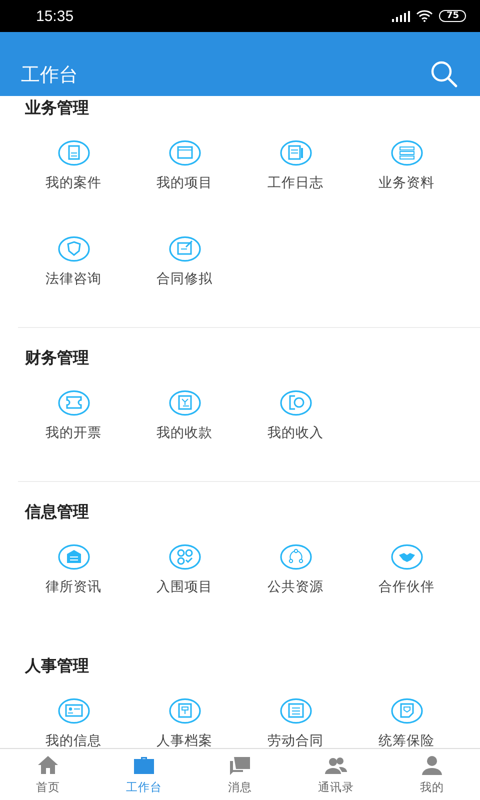 Image resolution: width=480 pixels, height=800 pixels. I want to click on tab-item: 通讯录, so click(336, 774).